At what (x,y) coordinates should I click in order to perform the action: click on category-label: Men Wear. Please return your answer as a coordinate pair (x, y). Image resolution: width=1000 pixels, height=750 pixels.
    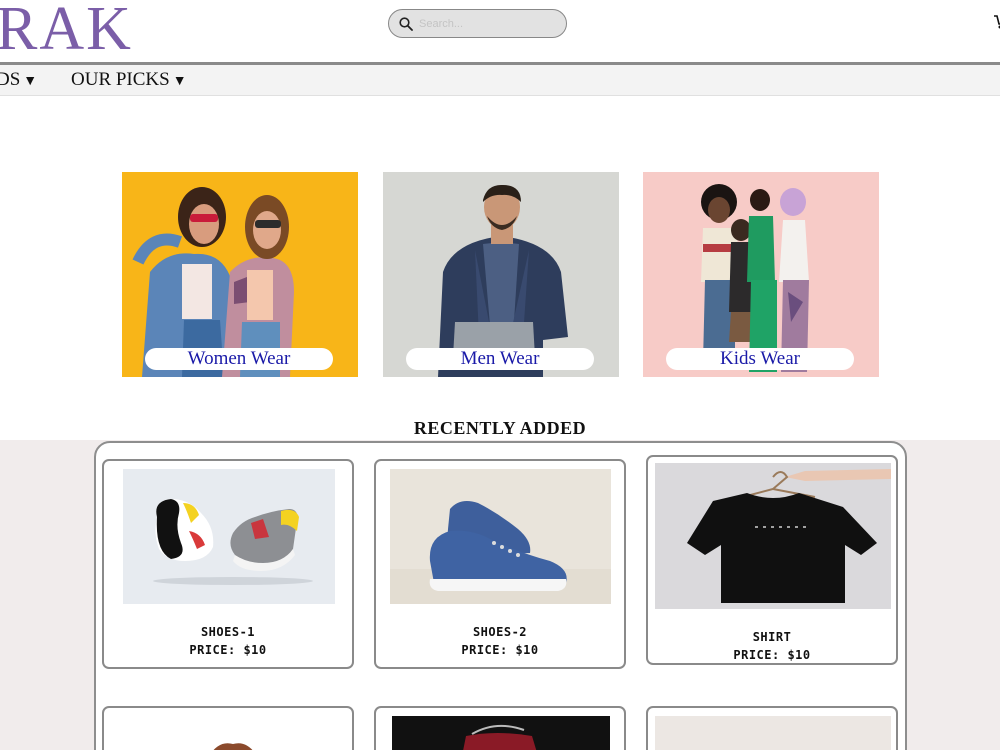
    Looking at the image, I should click on (500, 359).